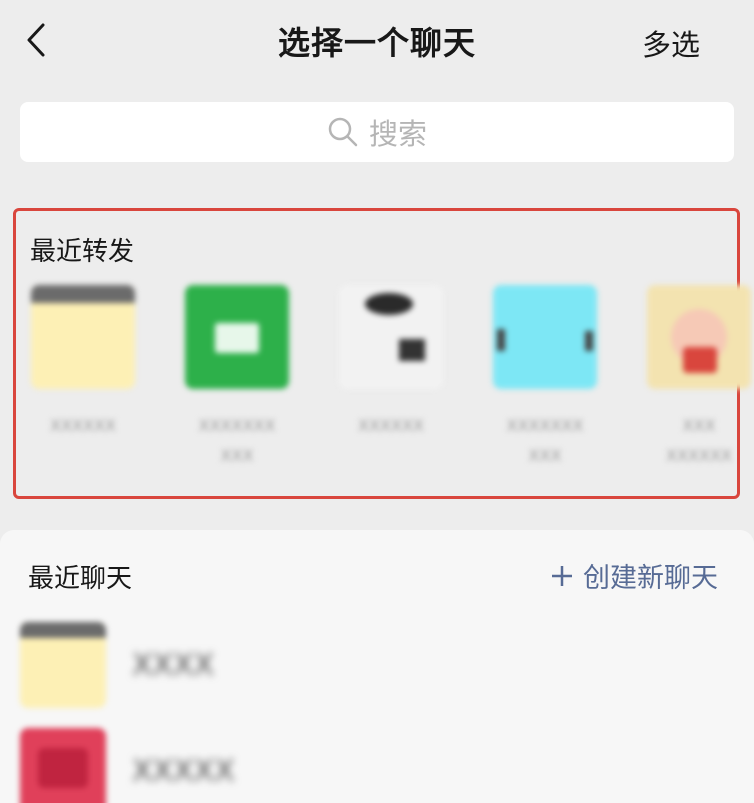  Describe the element at coordinates (183, 771) in the screenshot. I see `chat-name: XXXXX` at that location.